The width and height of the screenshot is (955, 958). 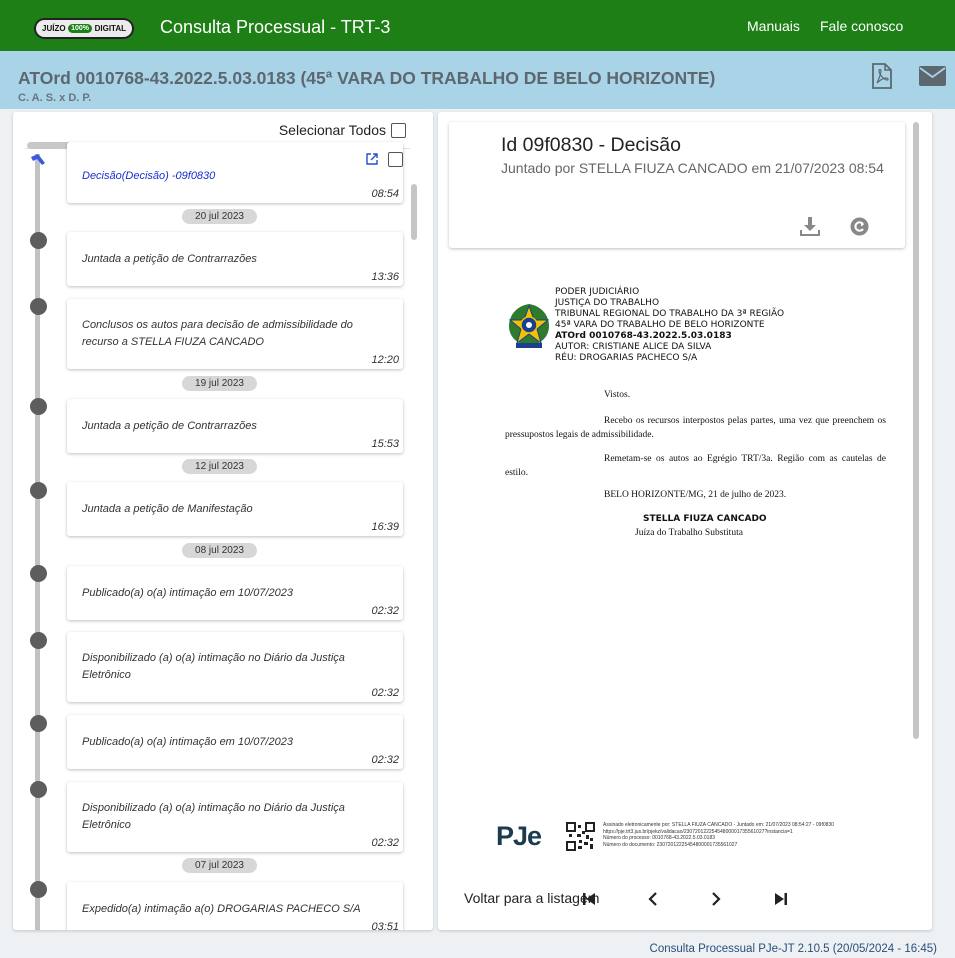 I want to click on event-time: 16:39, so click(x=385, y=527).